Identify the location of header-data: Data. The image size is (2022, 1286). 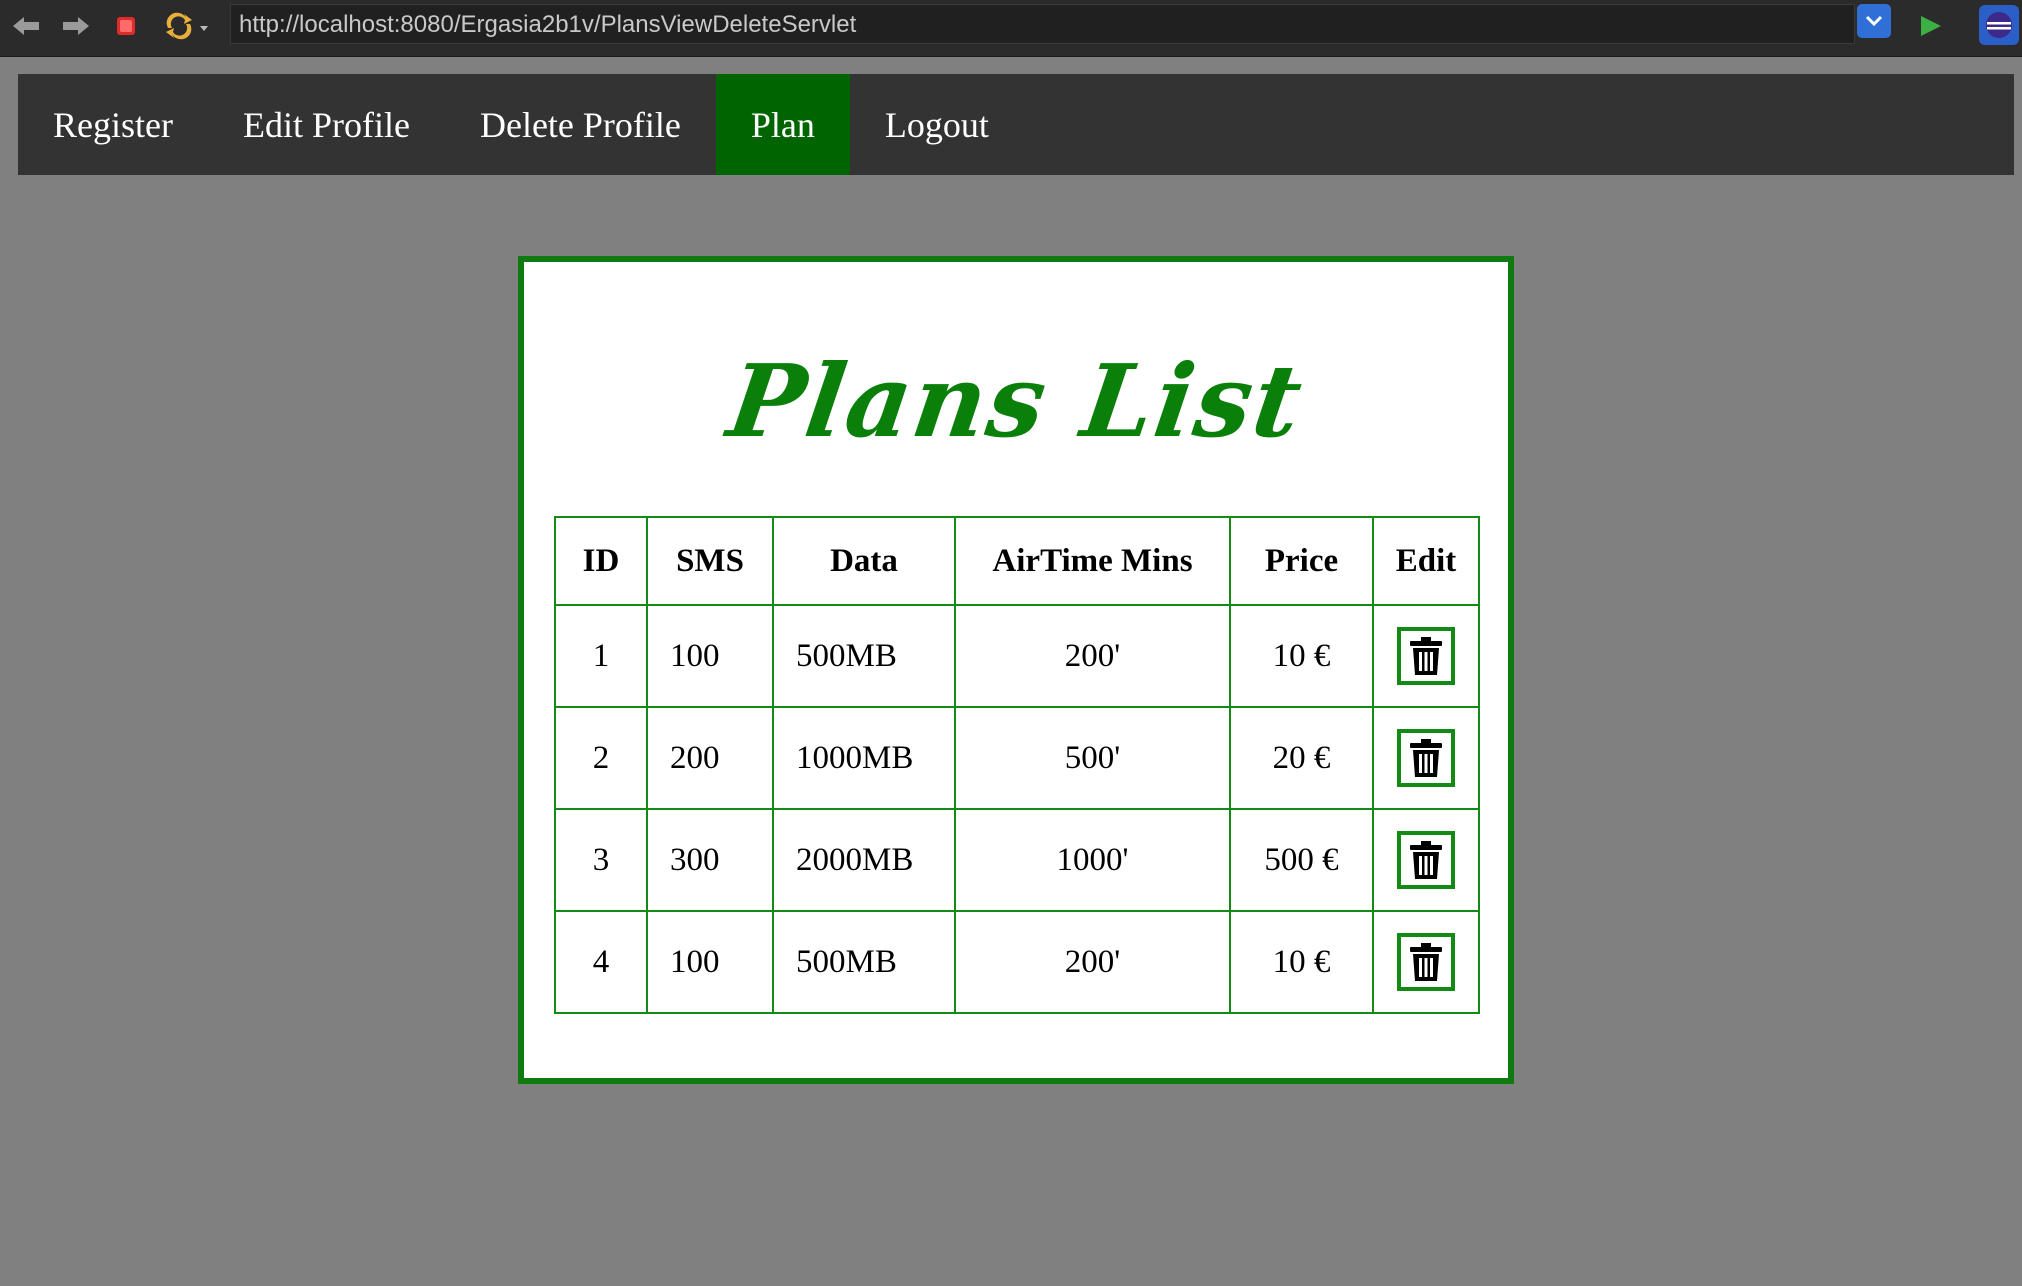
(864, 561).